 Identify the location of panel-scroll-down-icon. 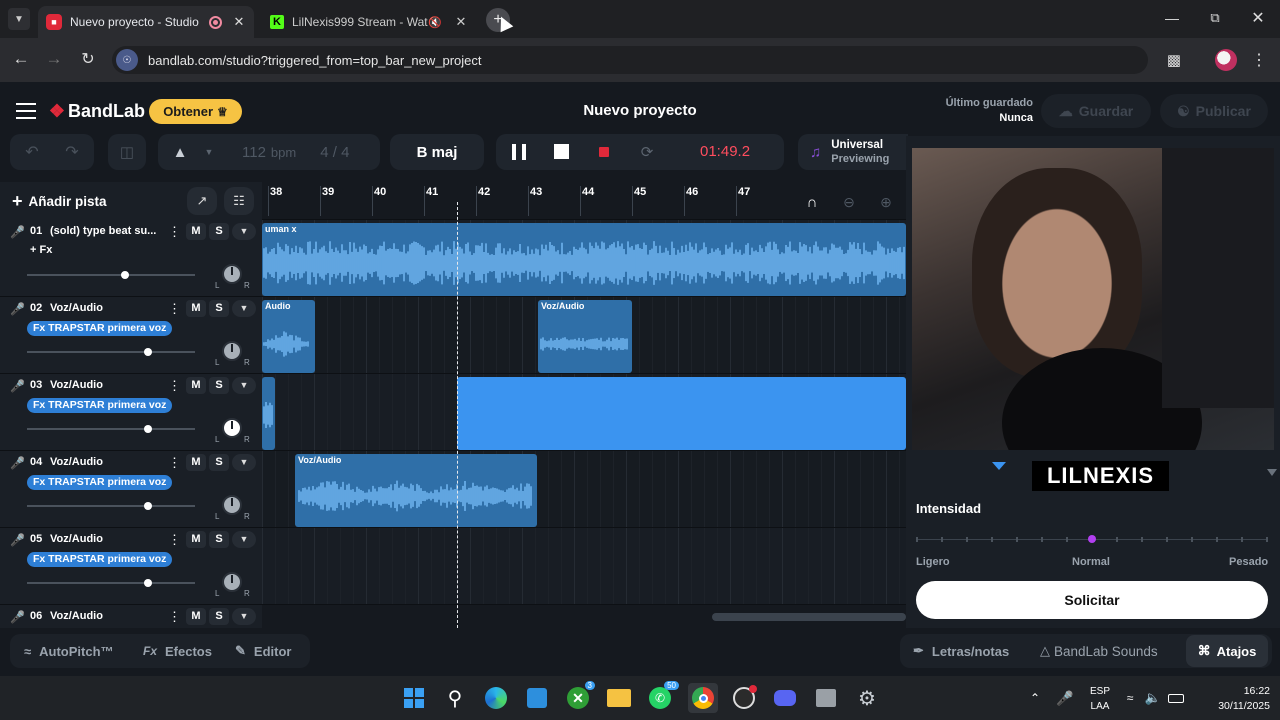
(1272, 472).